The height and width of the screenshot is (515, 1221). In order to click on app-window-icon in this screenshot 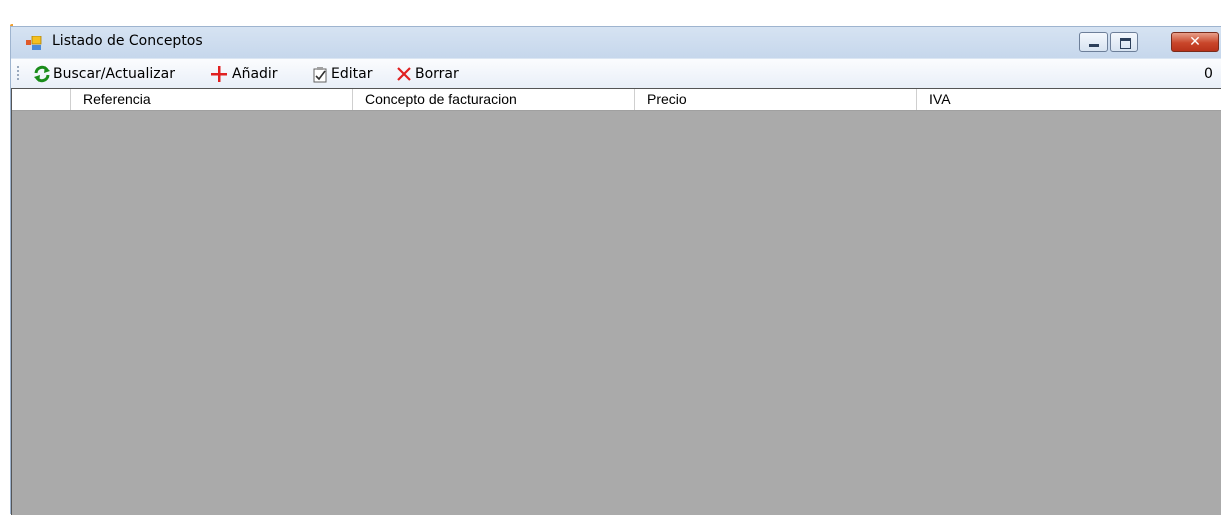, I will do `click(34, 43)`.